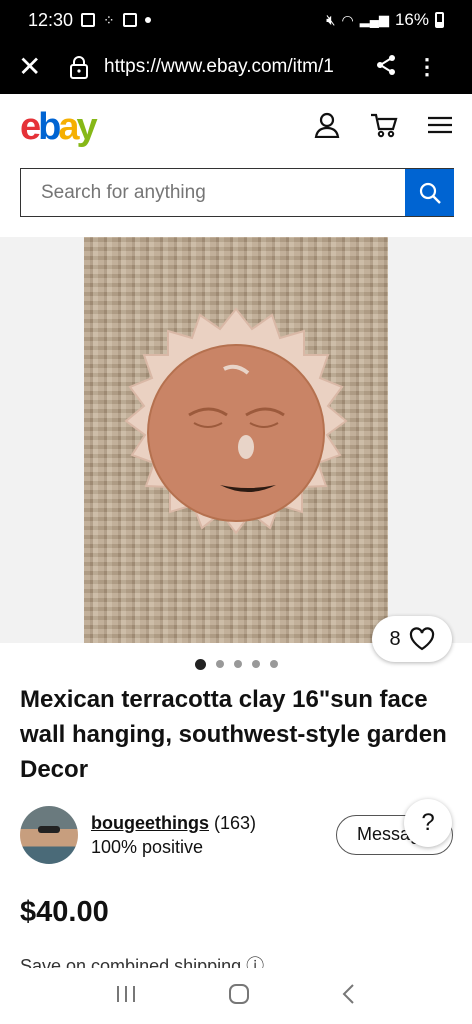 The height and width of the screenshot is (1024, 472). What do you see at coordinates (388, 67) in the screenshot?
I see `share-icon` at bounding box center [388, 67].